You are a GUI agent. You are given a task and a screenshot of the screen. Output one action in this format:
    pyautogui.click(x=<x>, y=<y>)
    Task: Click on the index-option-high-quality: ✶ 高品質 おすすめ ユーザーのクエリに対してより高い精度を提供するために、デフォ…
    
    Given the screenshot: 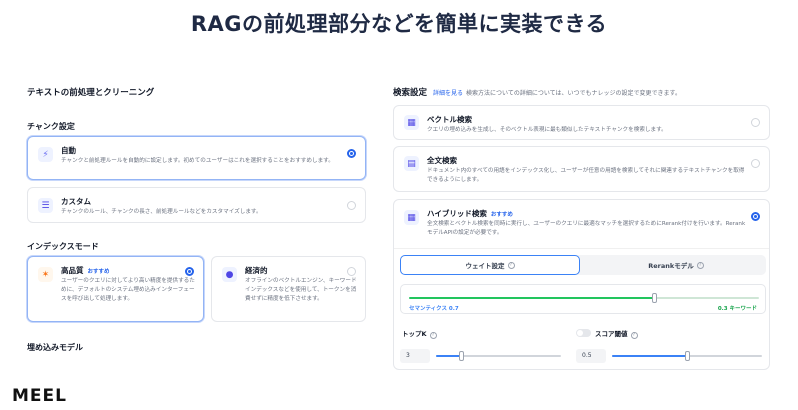 What is the action you would take?
    pyautogui.click(x=115, y=289)
    